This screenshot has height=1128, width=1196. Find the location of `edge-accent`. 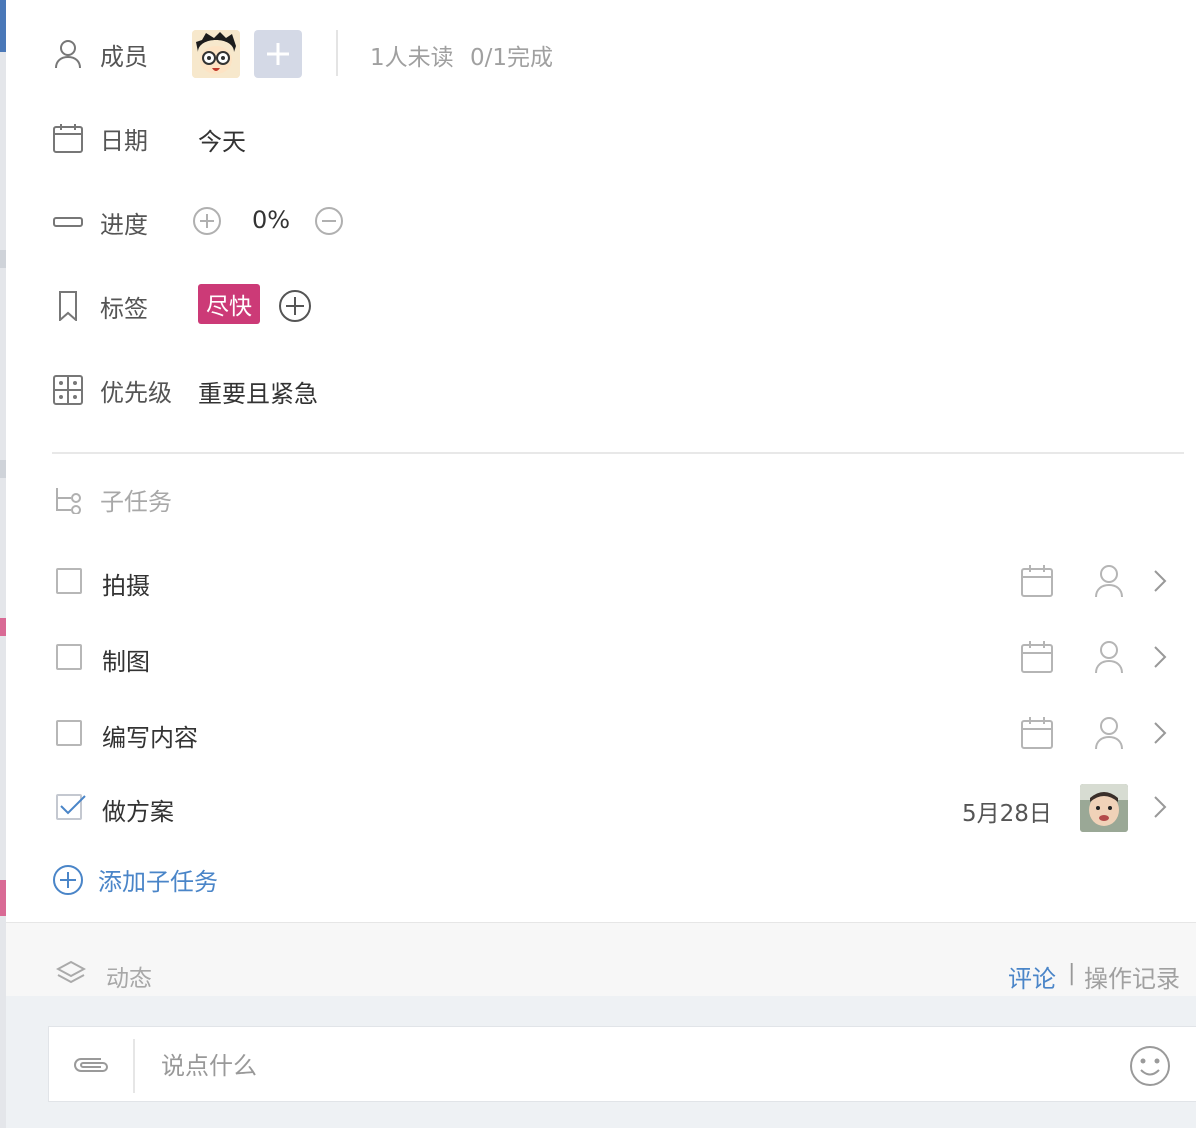

edge-accent is located at coordinates (3, 26).